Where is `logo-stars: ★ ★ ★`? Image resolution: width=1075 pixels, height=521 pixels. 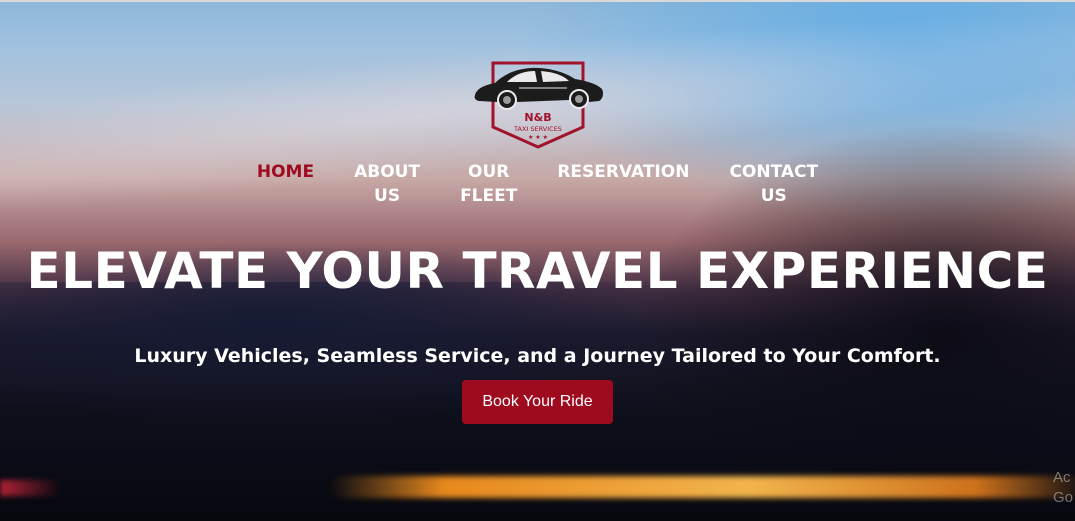
logo-stars: ★ ★ ★ is located at coordinates (538, 137).